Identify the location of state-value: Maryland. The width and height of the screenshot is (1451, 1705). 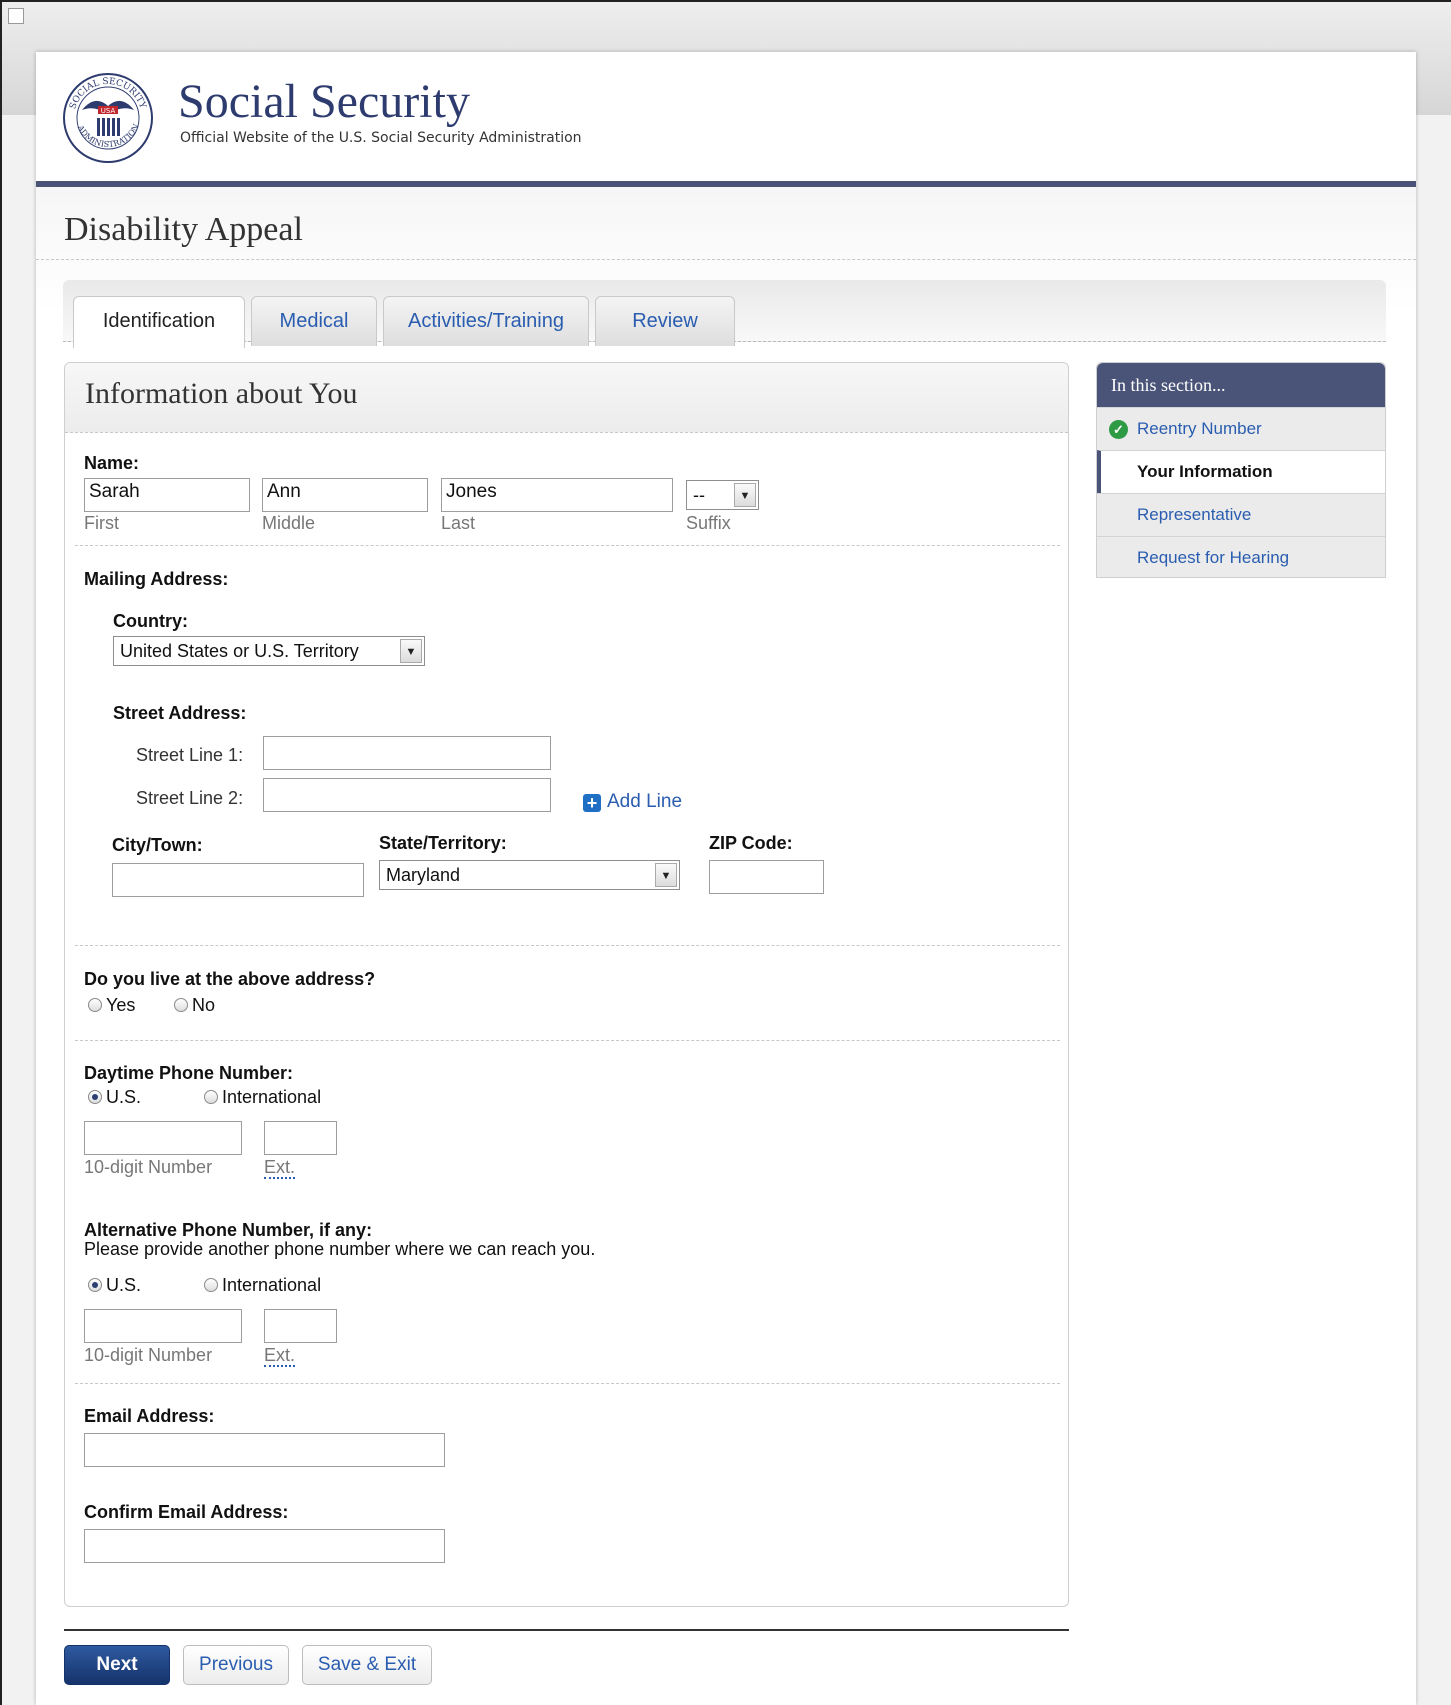
(423, 875).